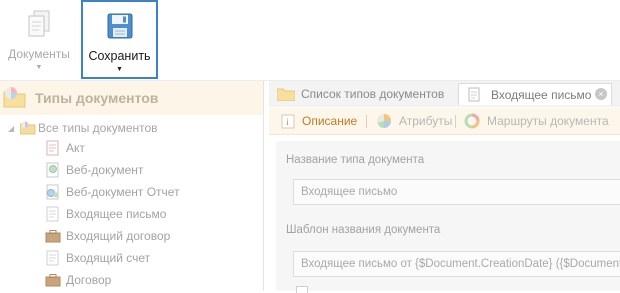  Describe the element at coordinates (123, 192) in the screenshot. I see `tree-item-label: Веб-документ Отчет` at that location.